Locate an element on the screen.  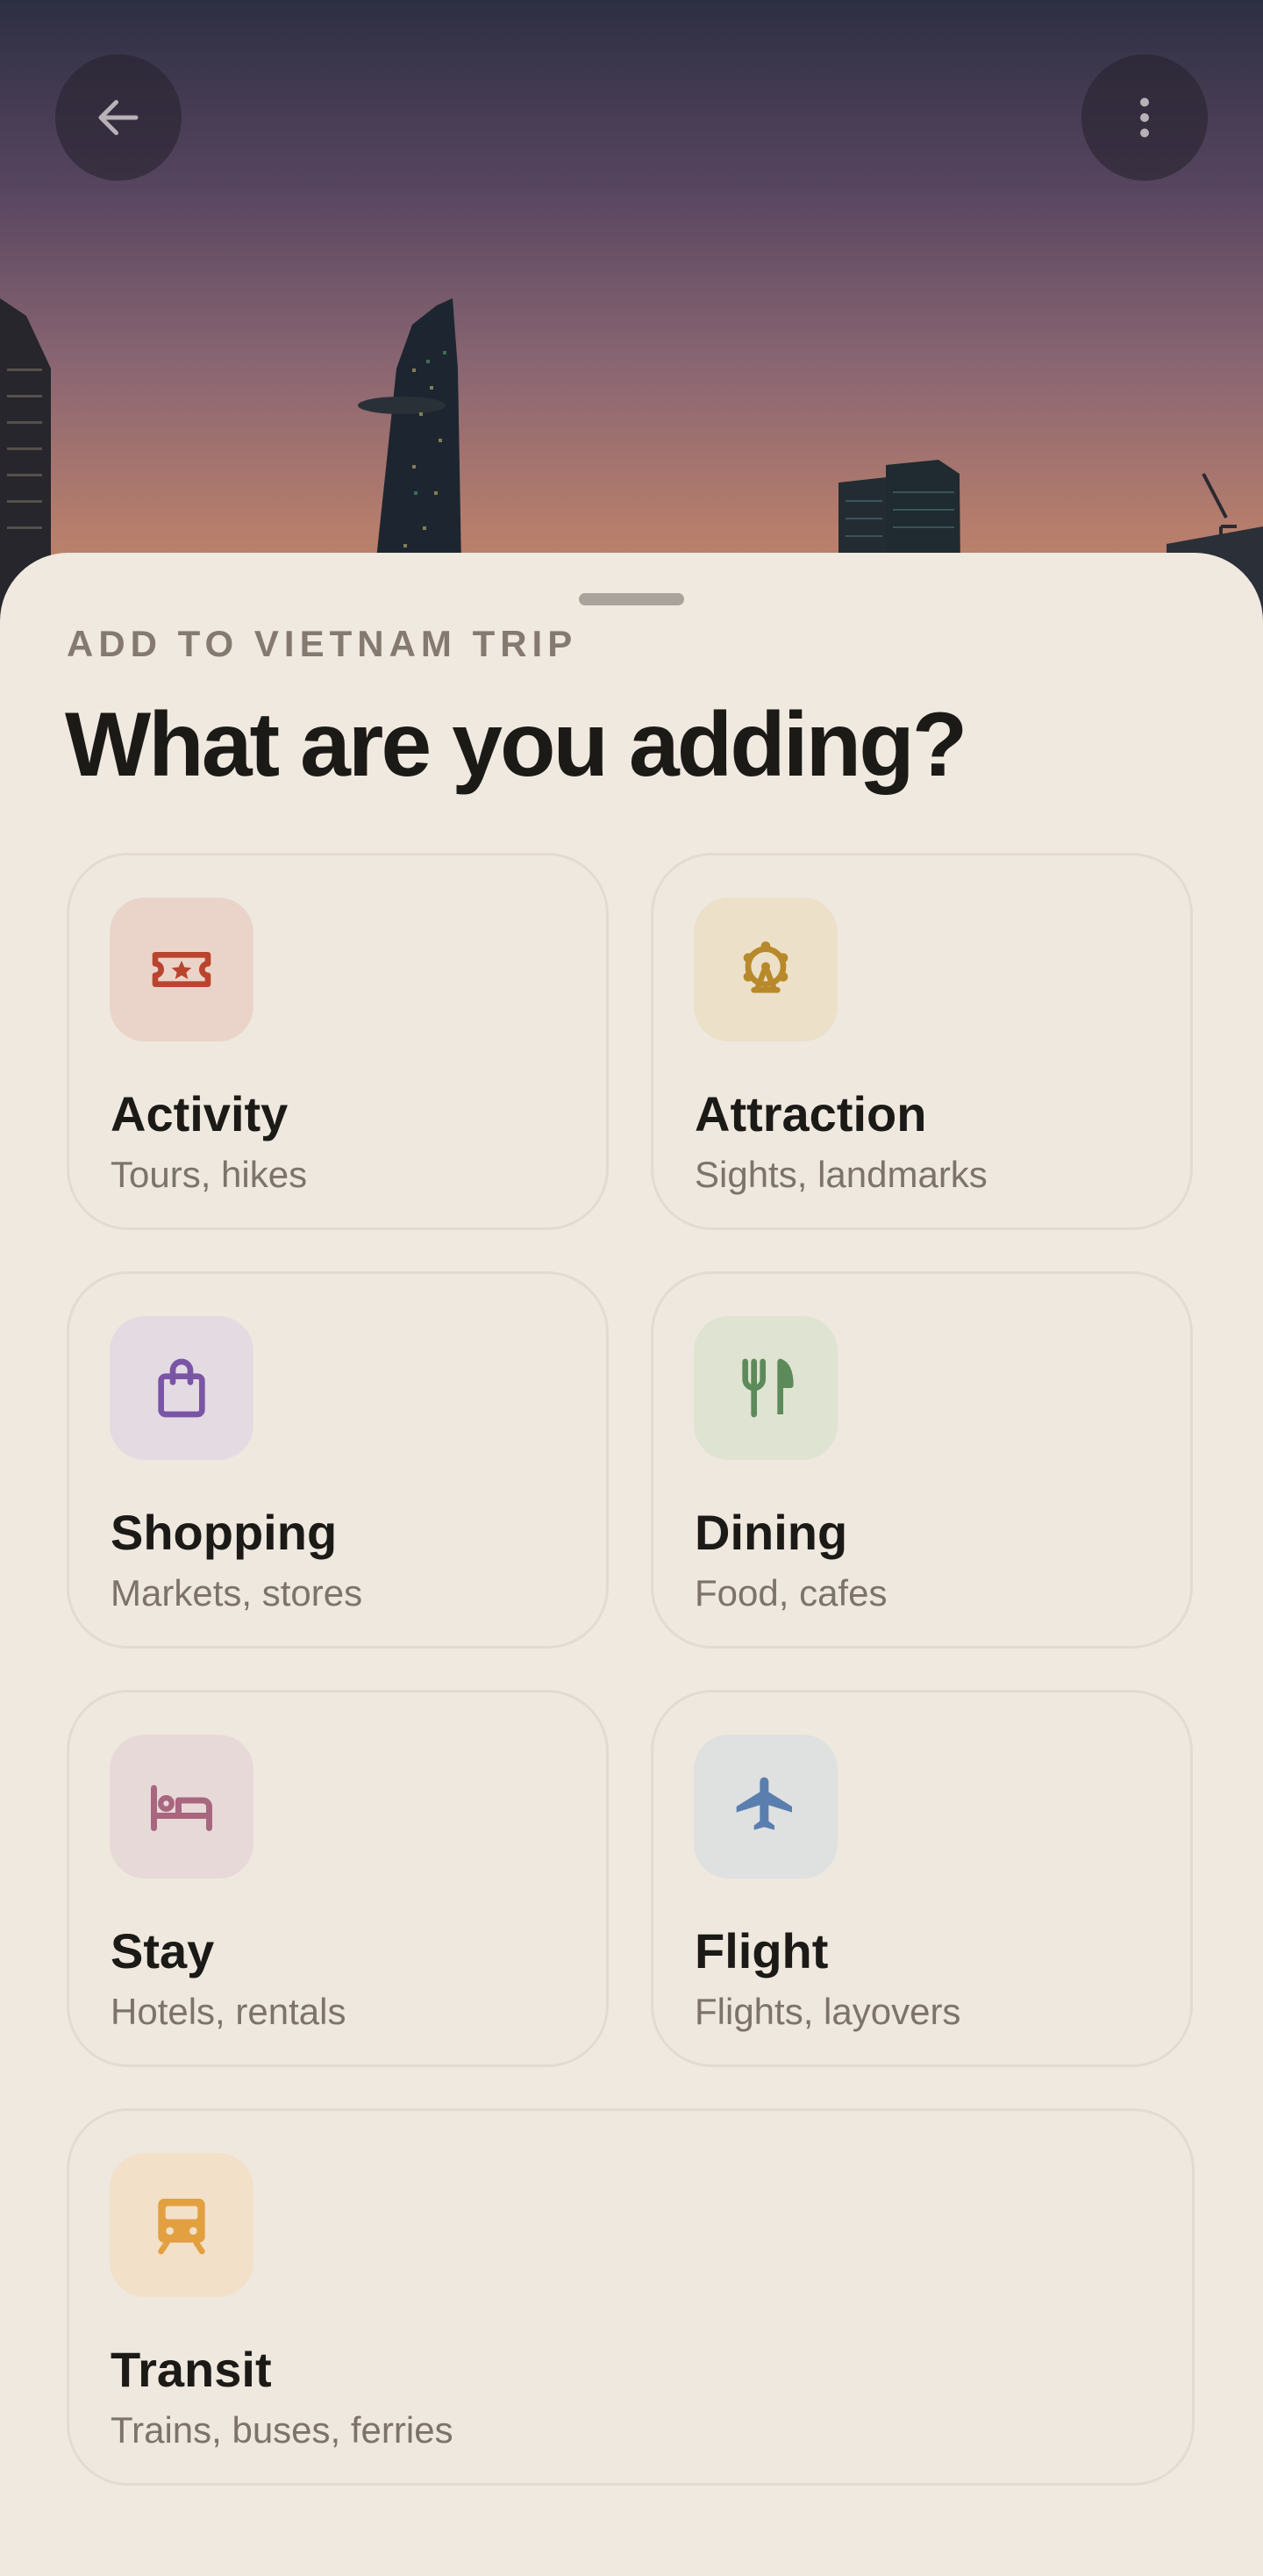
flight-icon-box is located at coordinates (766, 1806).